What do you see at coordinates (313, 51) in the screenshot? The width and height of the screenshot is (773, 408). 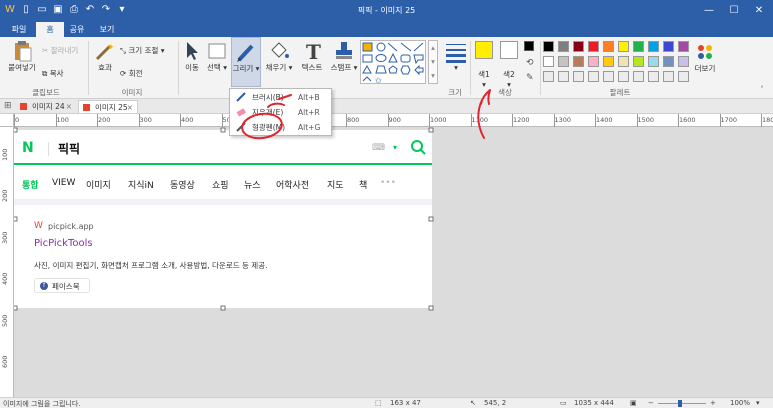 I see `svg-text: T` at bounding box center [313, 51].